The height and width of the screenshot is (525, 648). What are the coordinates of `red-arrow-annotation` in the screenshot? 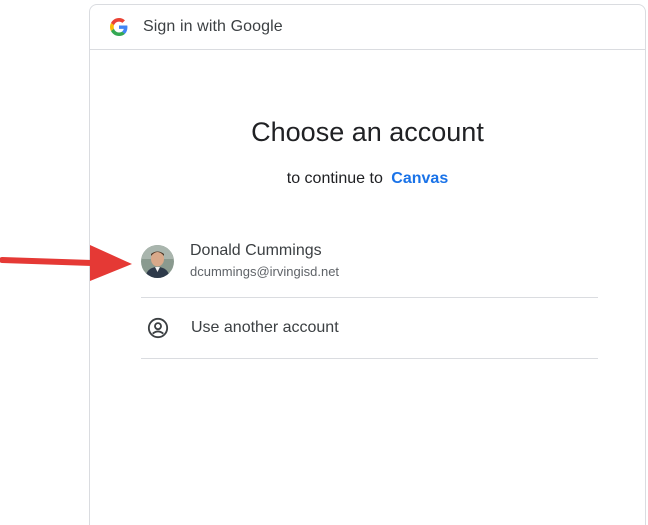 It's located at (66, 263).